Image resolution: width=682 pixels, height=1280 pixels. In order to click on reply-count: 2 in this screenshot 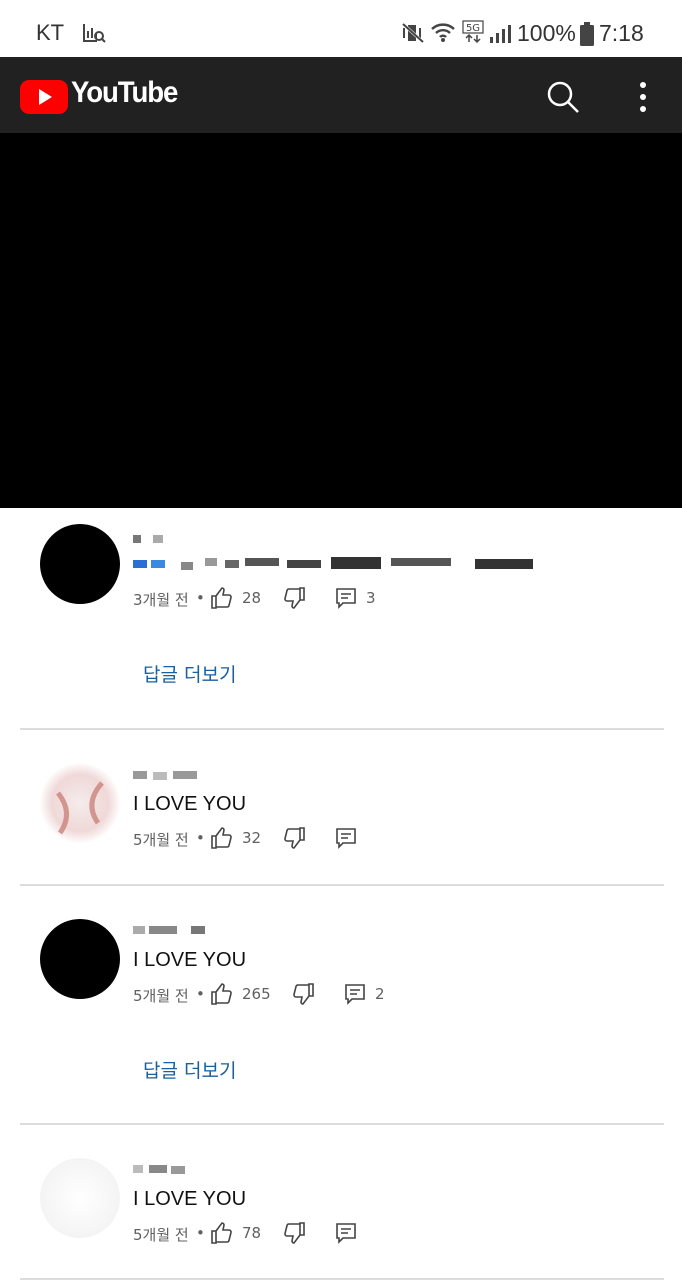, I will do `click(380, 994)`.